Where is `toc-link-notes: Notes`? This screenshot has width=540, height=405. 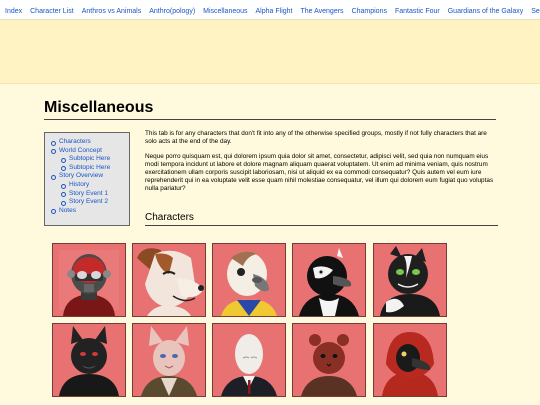
toc-link-notes: Notes is located at coordinates (87, 211).